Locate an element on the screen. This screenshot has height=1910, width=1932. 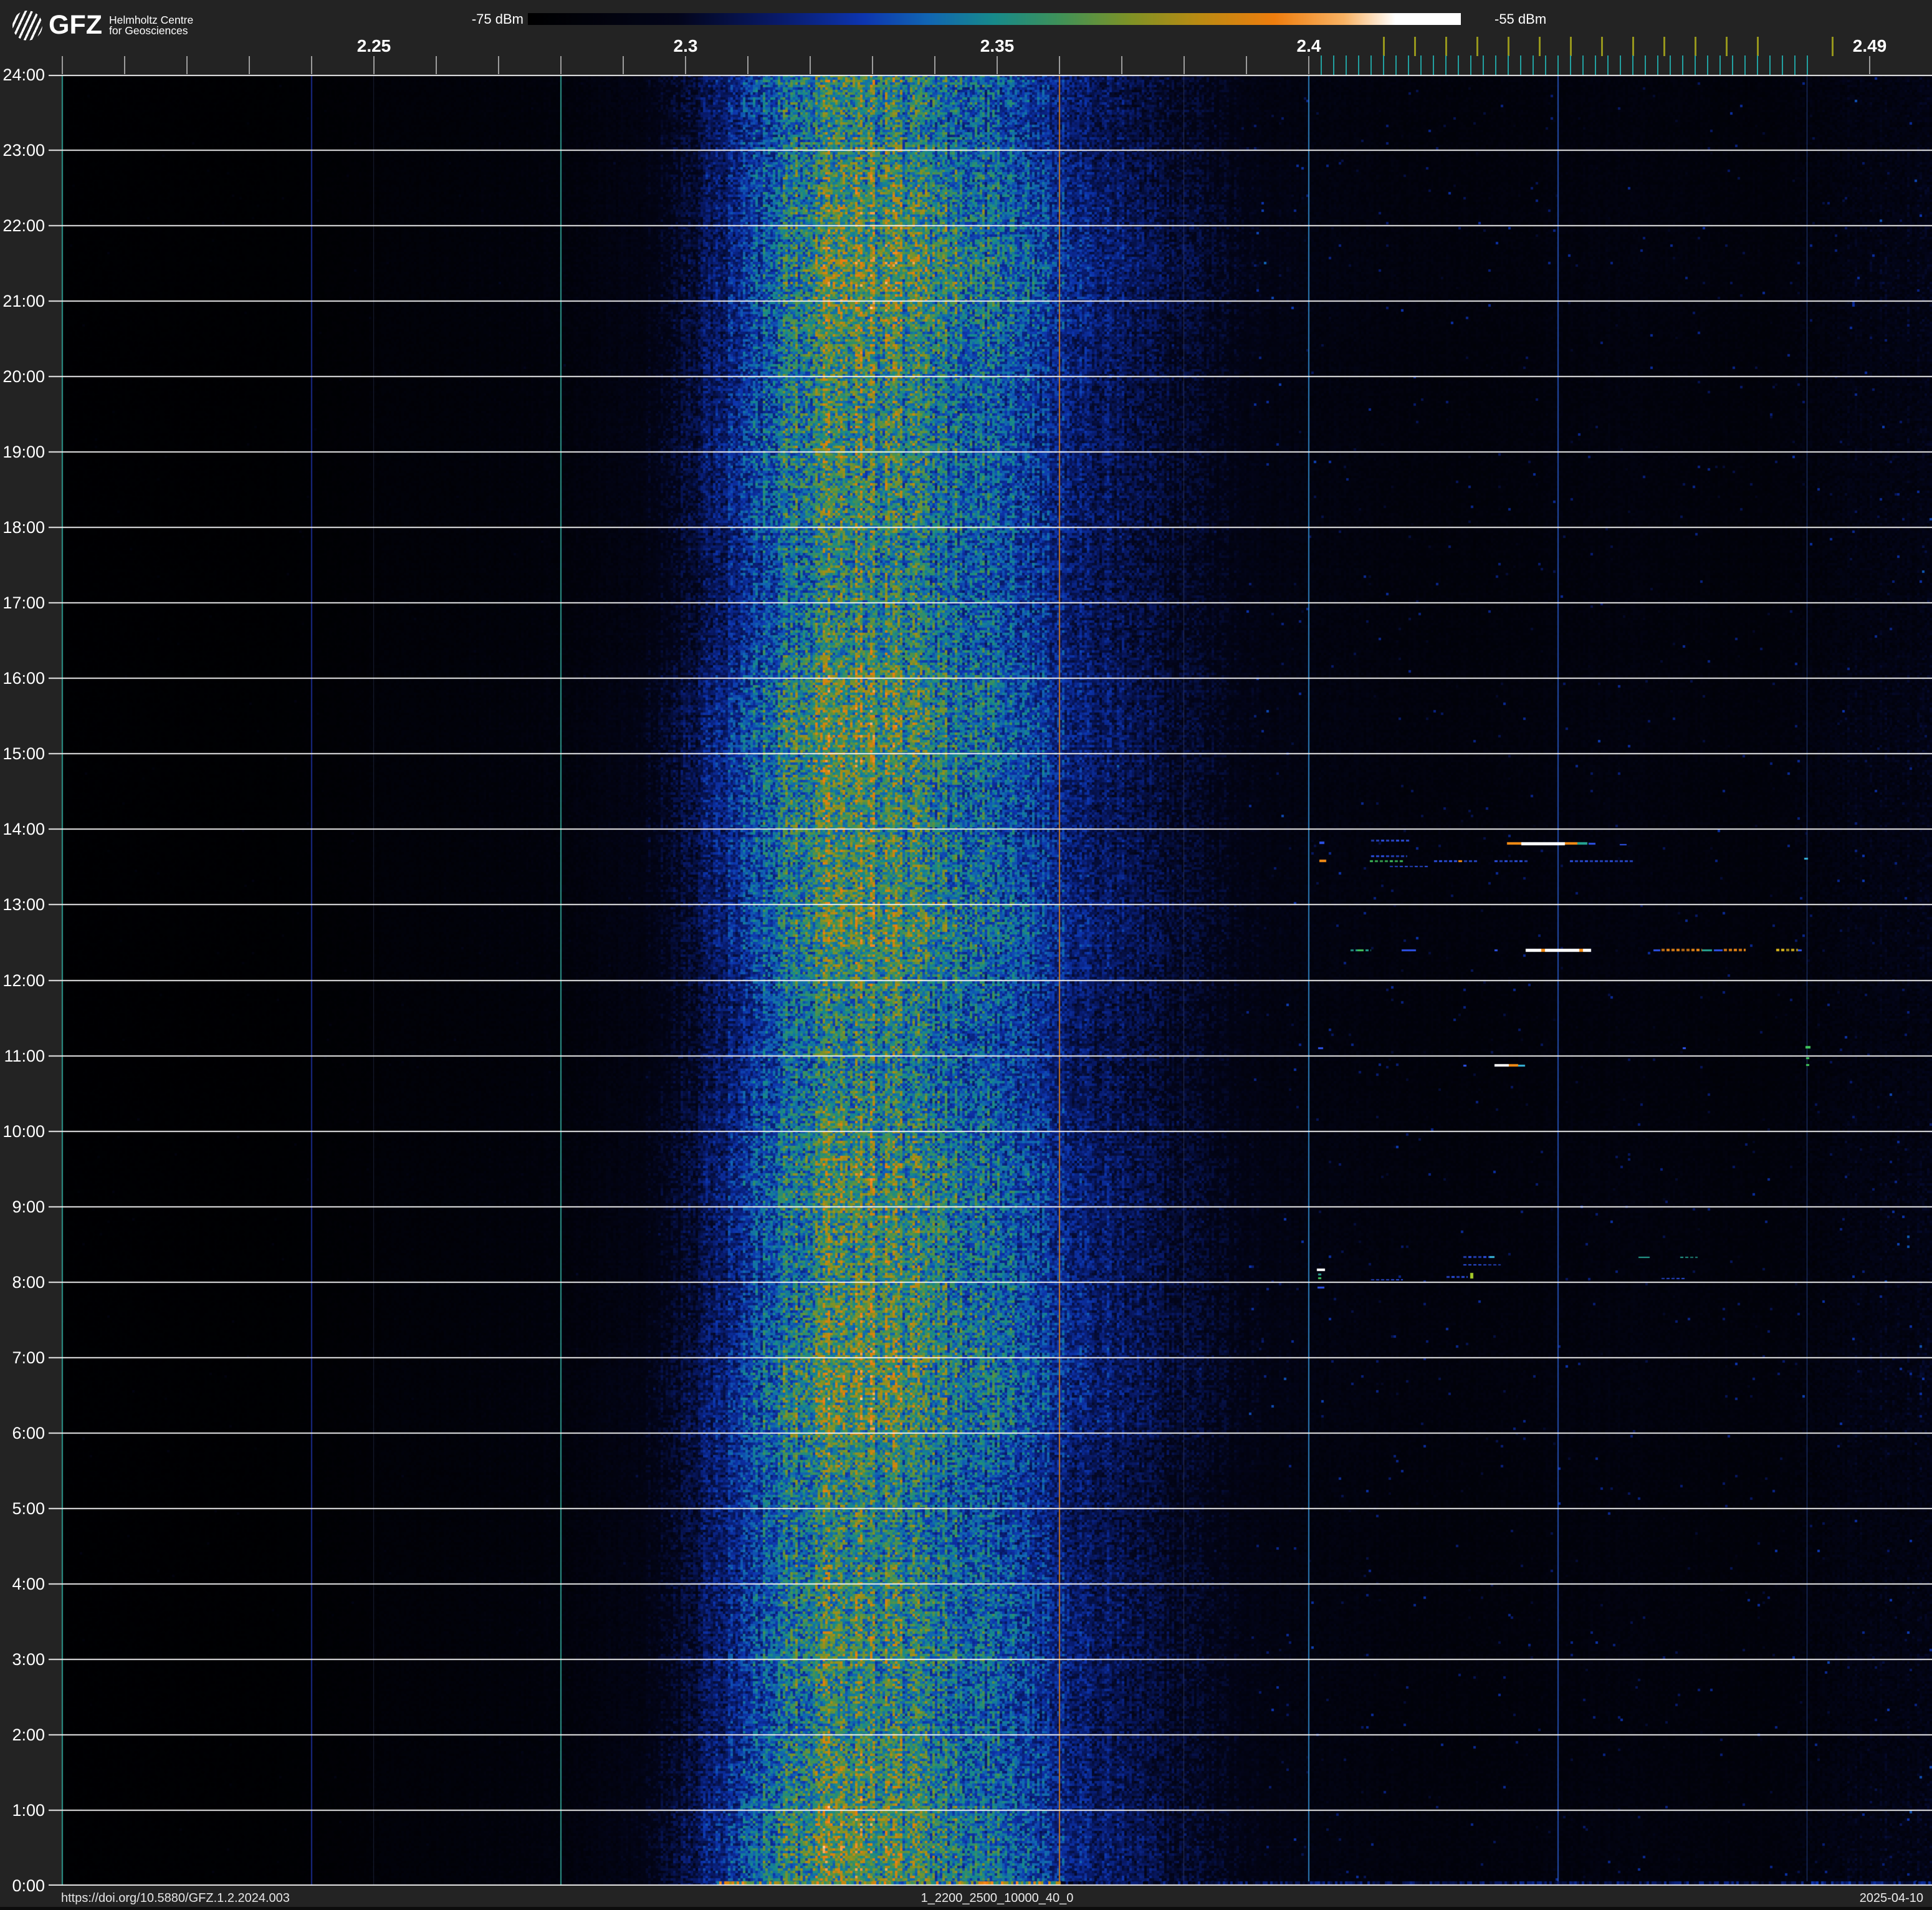
time-axis-label: 15:00 is located at coordinates (23, 753).